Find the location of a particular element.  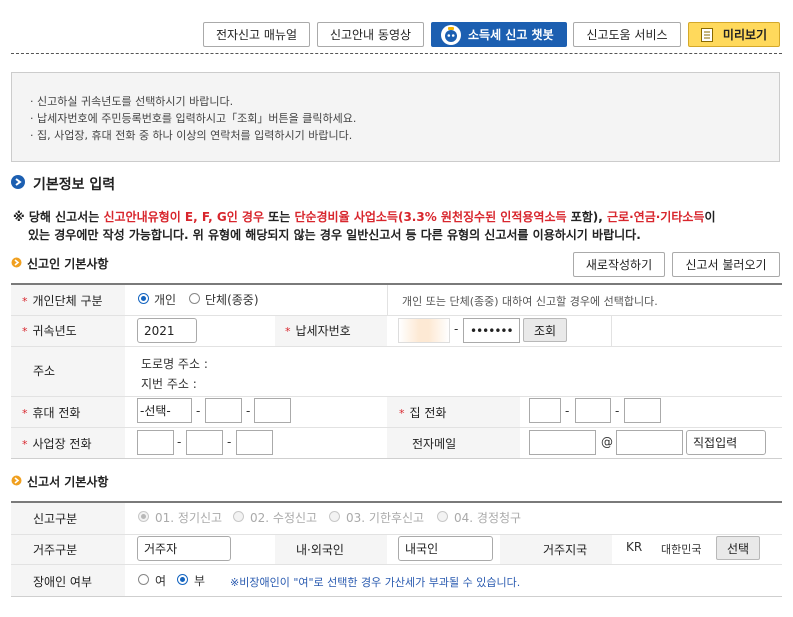

category-option: 02. 수정신고 is located at coordinates (284, 518).